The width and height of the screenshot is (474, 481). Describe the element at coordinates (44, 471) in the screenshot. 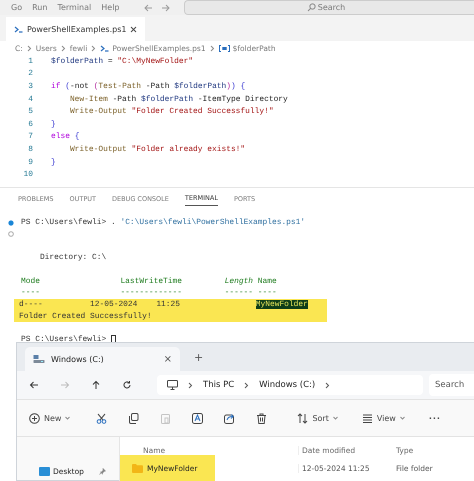

I see `desktop-icon` at that location.